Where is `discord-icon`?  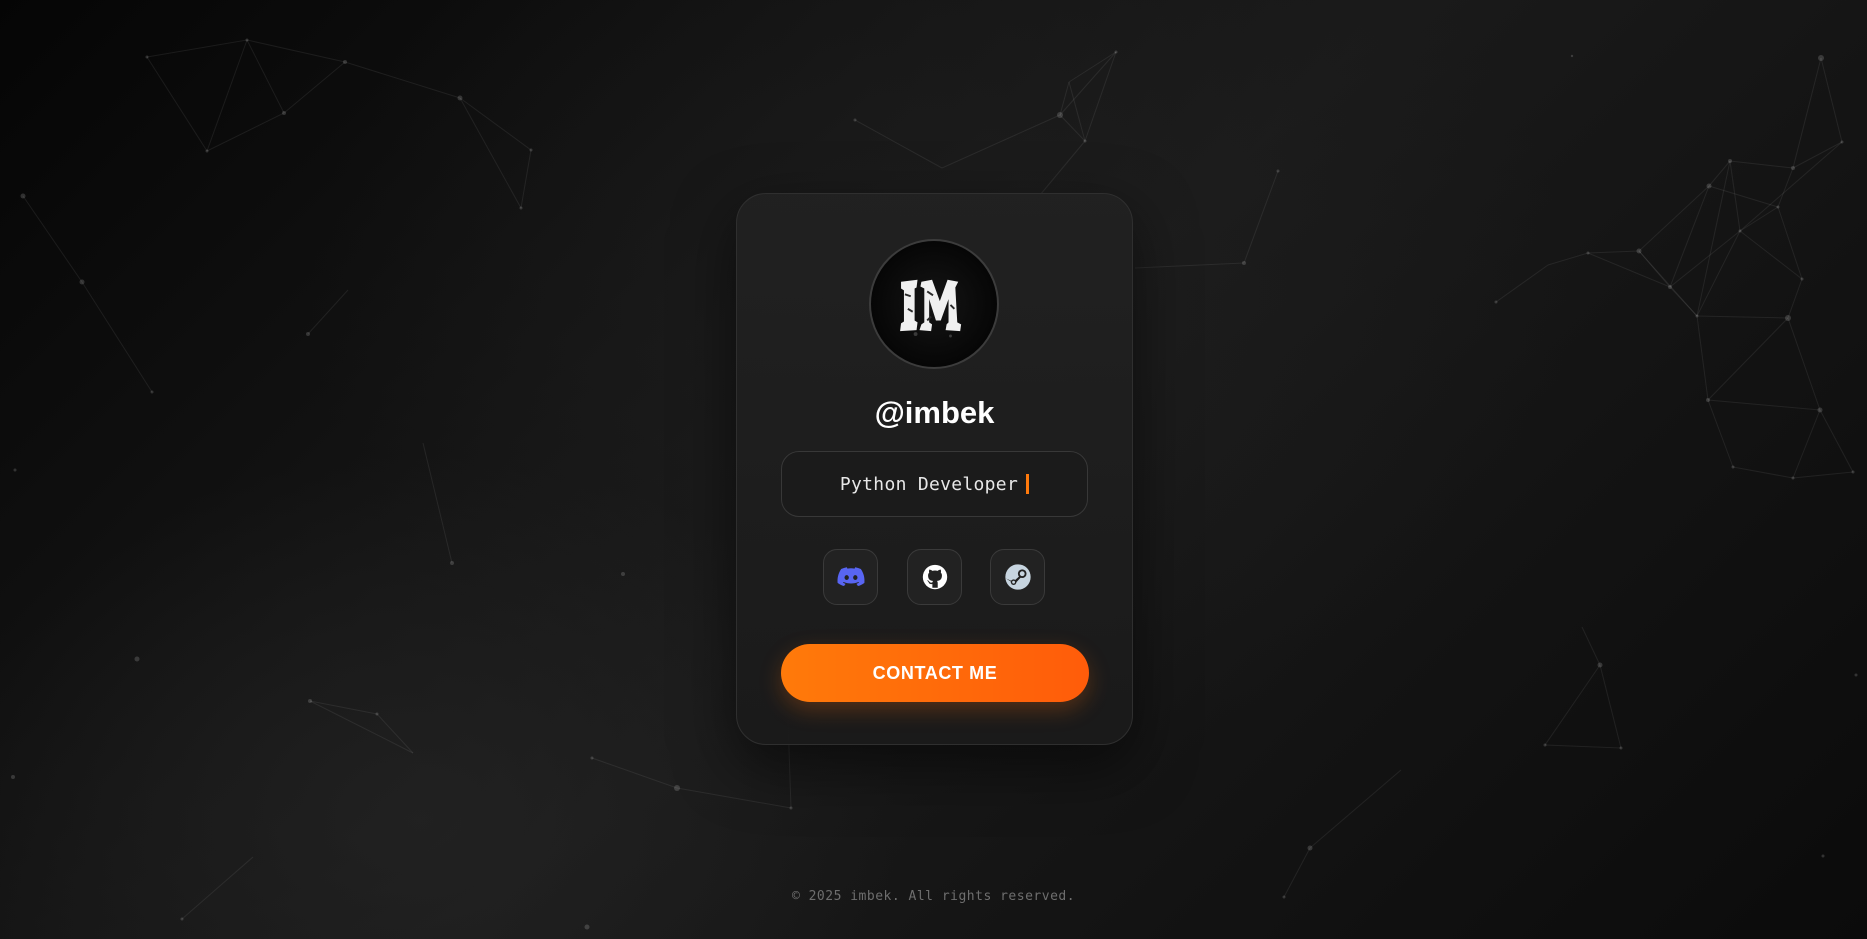
discord-icon is located at coordinates (850, 576).